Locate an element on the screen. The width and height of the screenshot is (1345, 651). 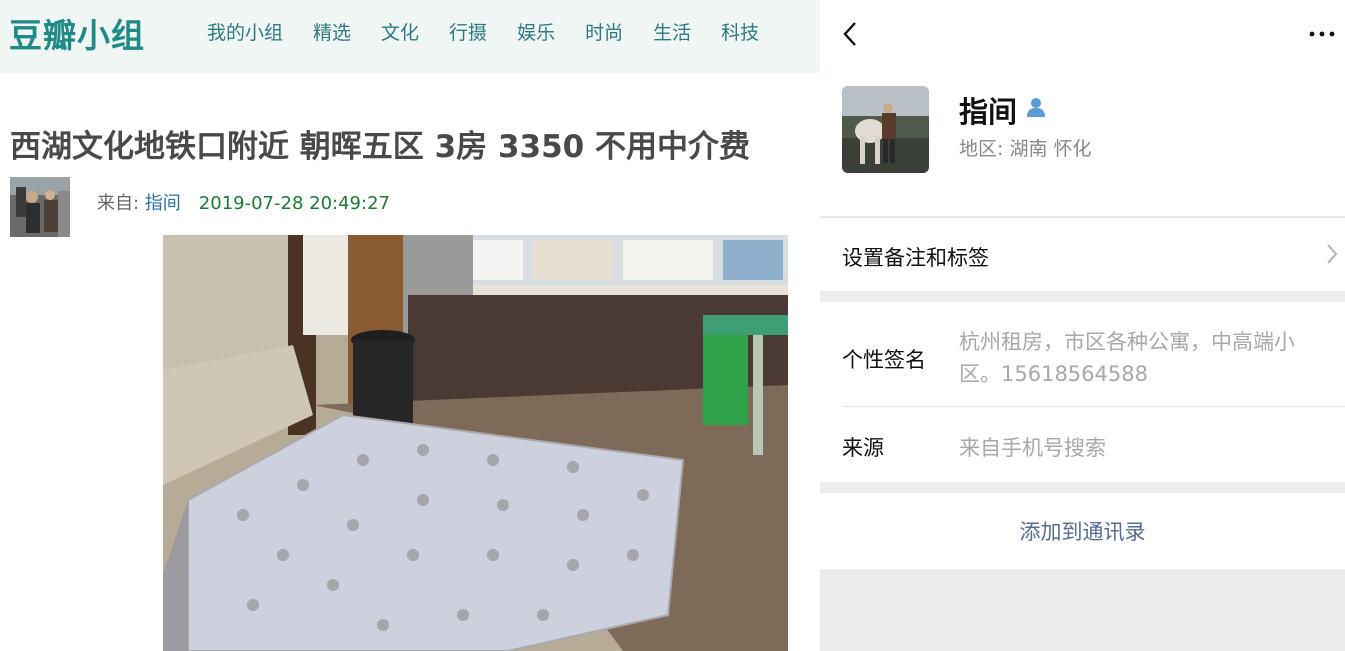
post-datetime: 2019-07-28 20:49:27 is located at coordinates (294, 203).